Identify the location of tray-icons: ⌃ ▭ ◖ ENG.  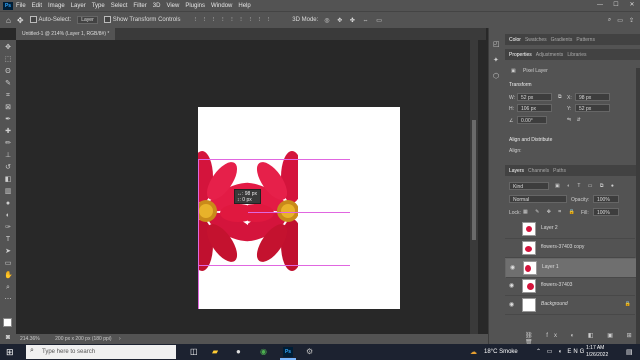
(561, 351).